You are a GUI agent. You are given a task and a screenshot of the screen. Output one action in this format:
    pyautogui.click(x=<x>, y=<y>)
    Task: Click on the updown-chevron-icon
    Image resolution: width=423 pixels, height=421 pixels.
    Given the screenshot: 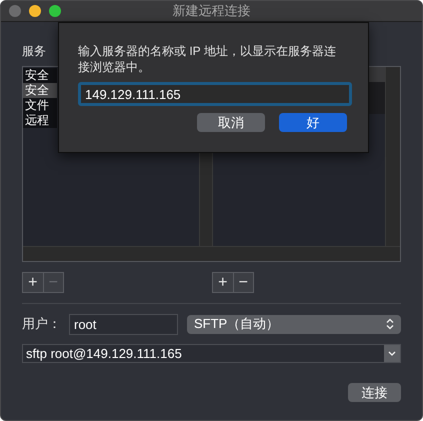 What is the action you would take?
    pyautogui.click(x=390, y=324)
    